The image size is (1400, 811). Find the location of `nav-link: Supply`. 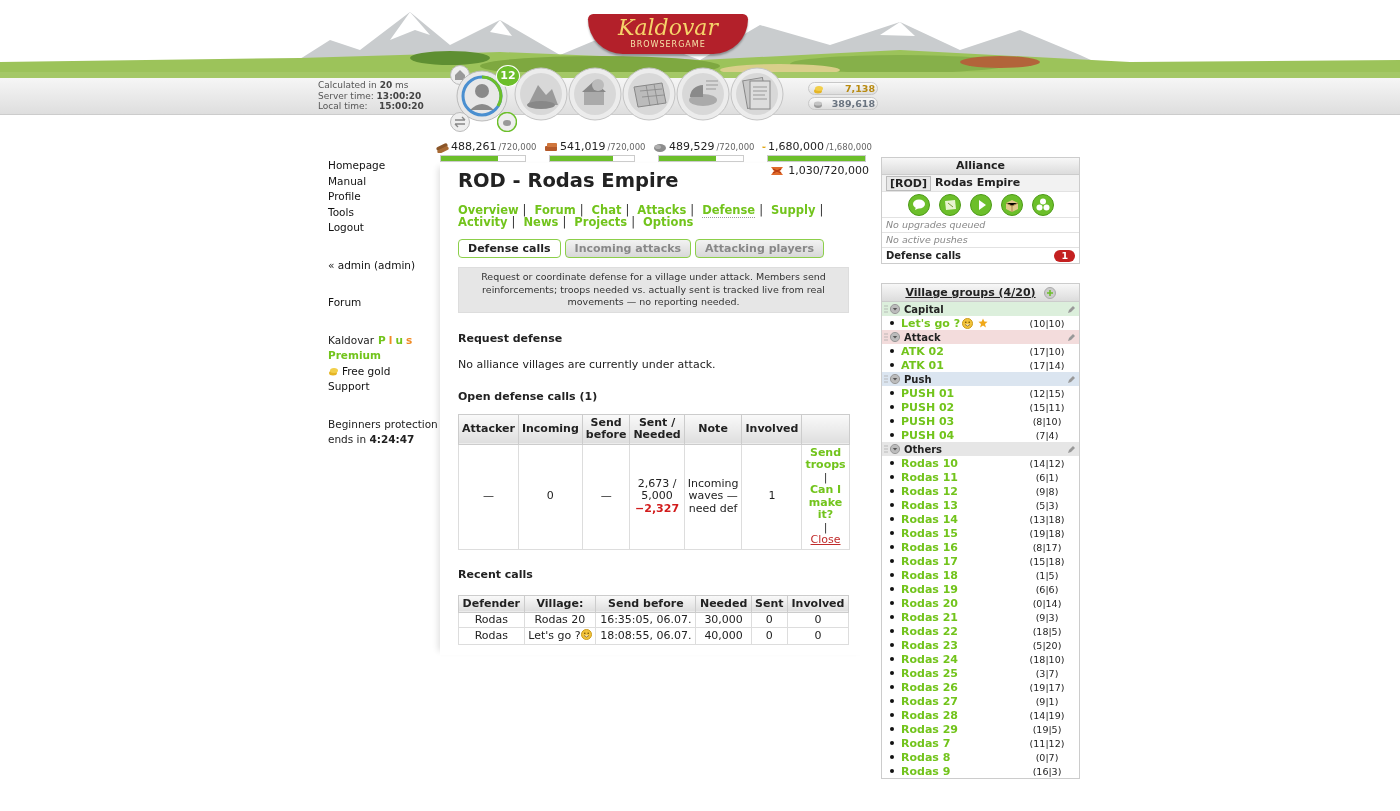

nav-link: Supply is located at coordinates (793, 210).